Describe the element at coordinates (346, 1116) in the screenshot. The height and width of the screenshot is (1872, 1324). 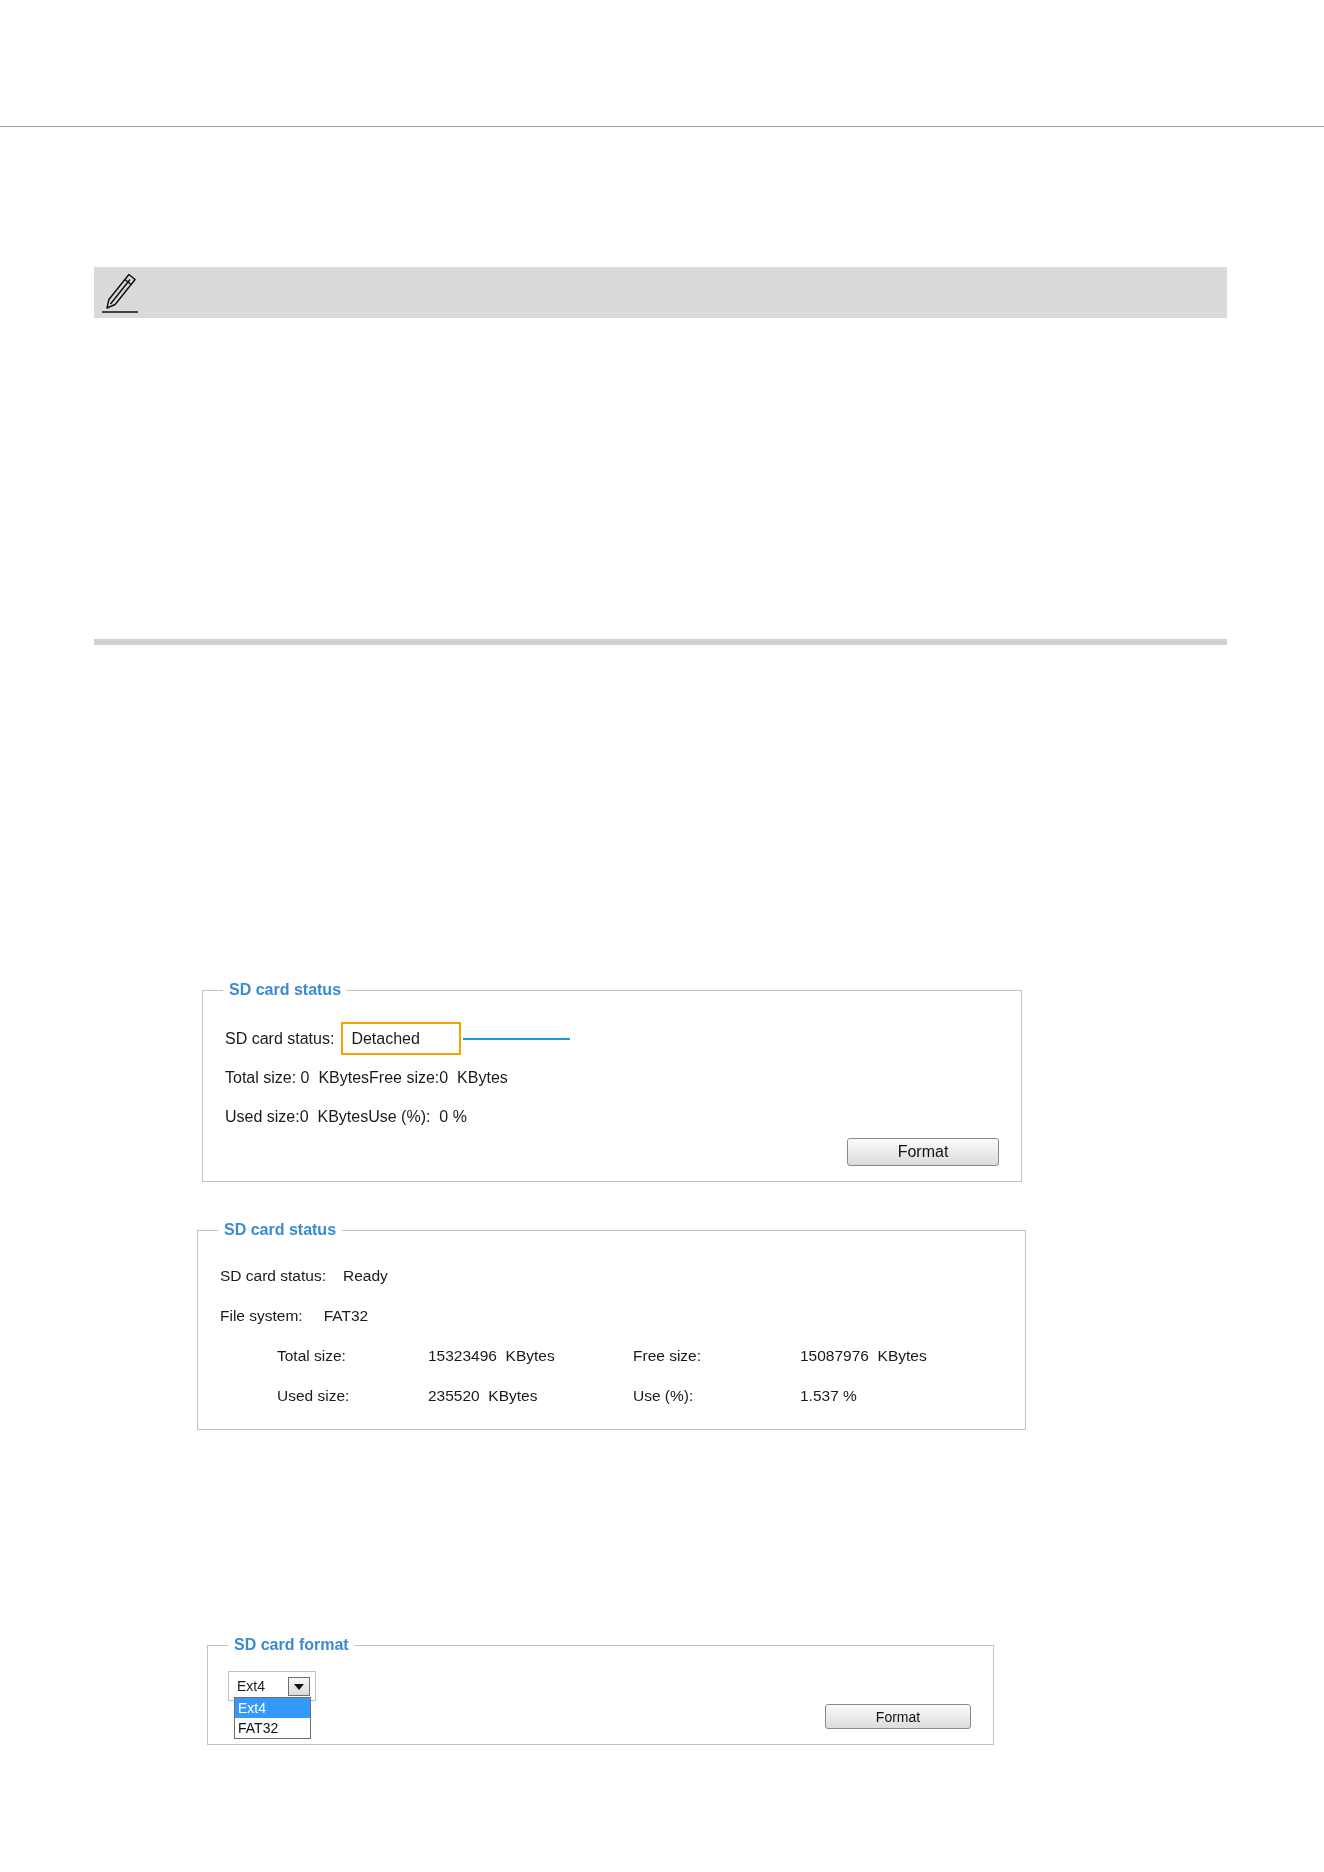
I see `size-info: Used size:0 KBytesUse (%): 0 %` at that location.